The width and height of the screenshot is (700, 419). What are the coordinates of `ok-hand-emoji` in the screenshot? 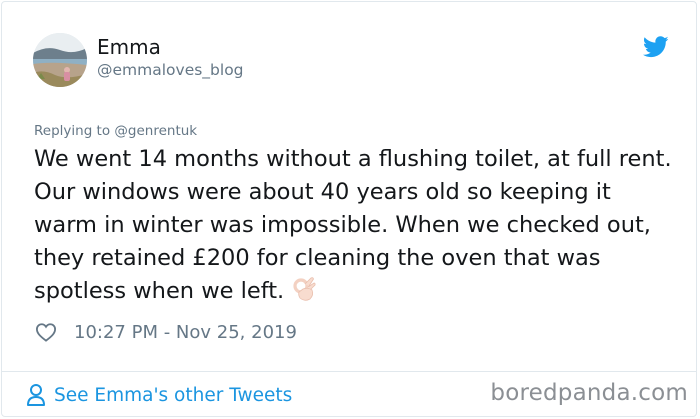 It's located at (304, 289).